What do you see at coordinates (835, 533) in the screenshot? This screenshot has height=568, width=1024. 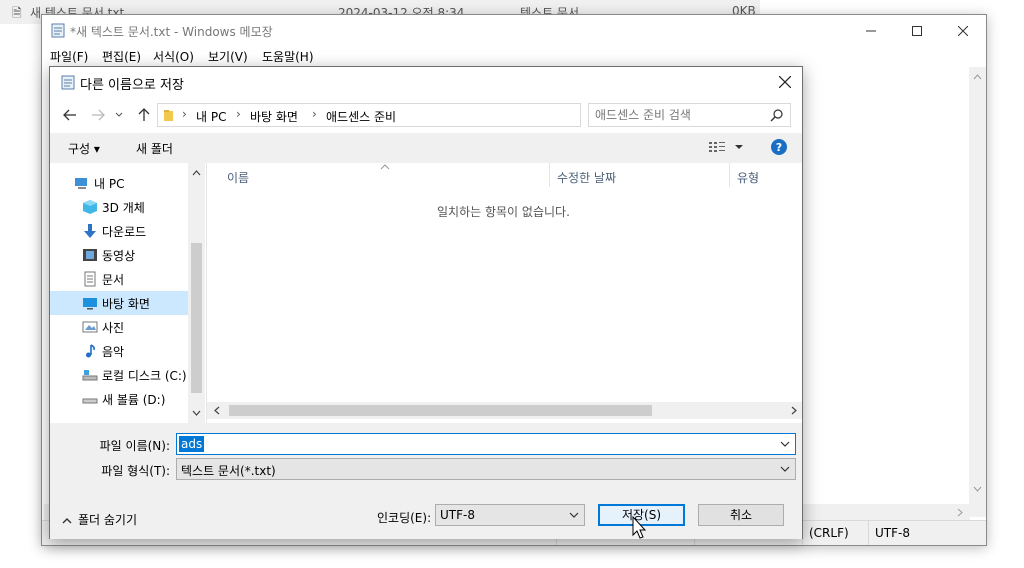 I see `status-line-ending: (CRLF)` at bounding box center [835, 533].